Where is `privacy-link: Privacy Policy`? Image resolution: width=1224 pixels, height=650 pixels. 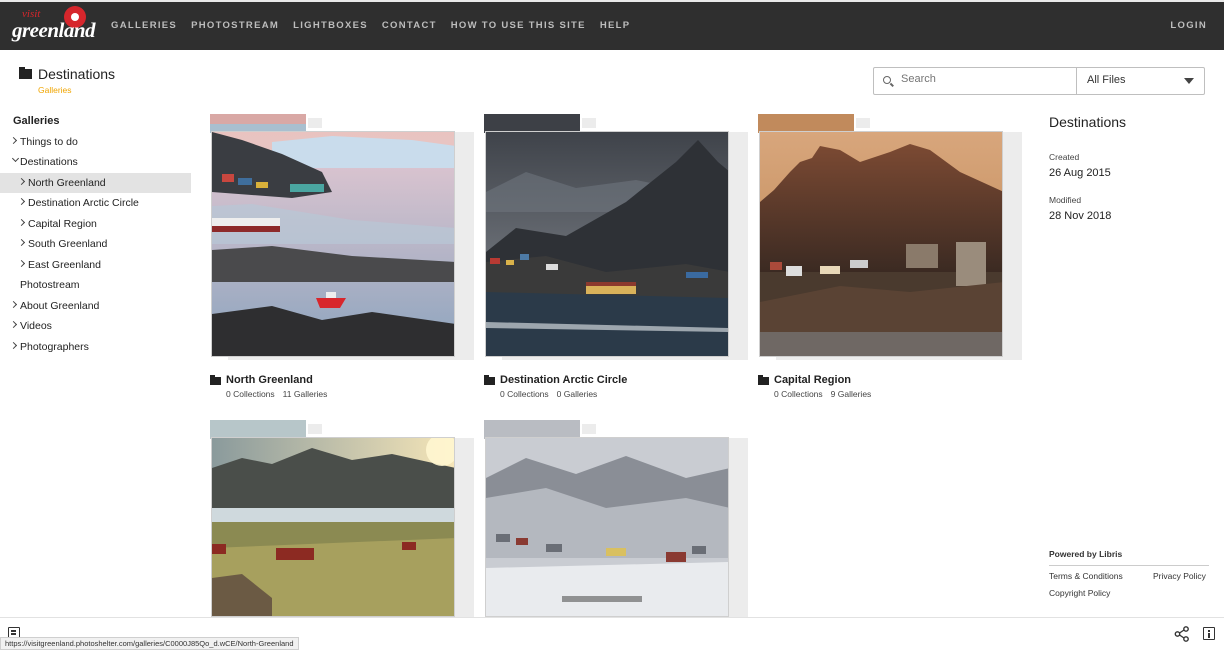
privacy-link: Privacy Policy is located at coordinates (1179, 576).